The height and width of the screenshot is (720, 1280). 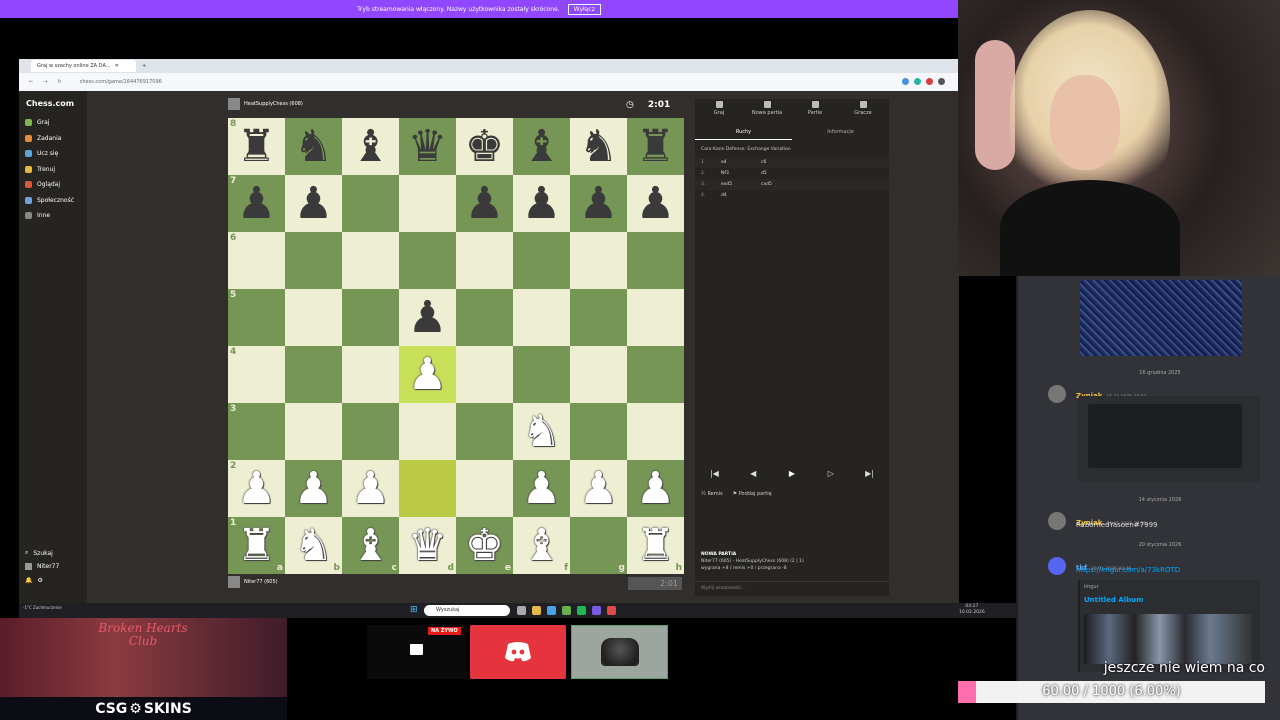 What do you see at coordinates (427, 203) in the screenshot?
I see `square-d7` at bounding box center [427, 203].